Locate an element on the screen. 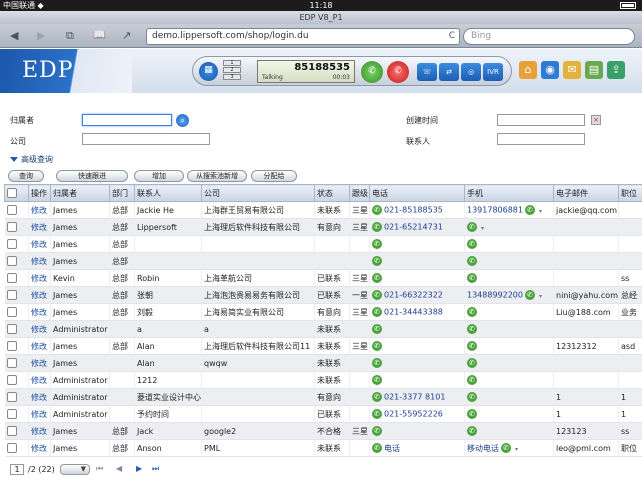 The image size is (642, 481). hangup-call-icon: ✆ is located at coordinates (398, 72).